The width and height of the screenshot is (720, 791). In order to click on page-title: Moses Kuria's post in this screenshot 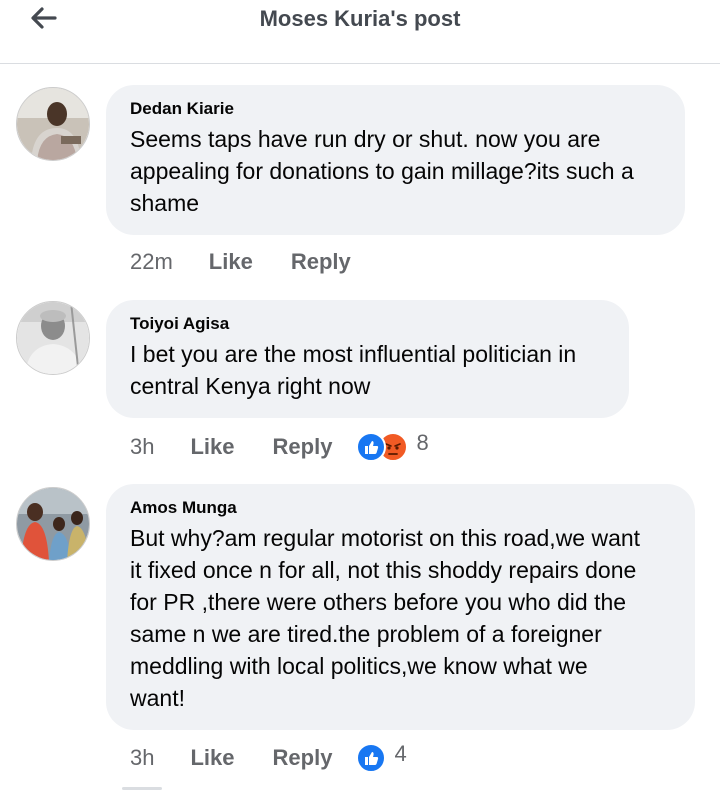, I will do `click(360, 18)`.